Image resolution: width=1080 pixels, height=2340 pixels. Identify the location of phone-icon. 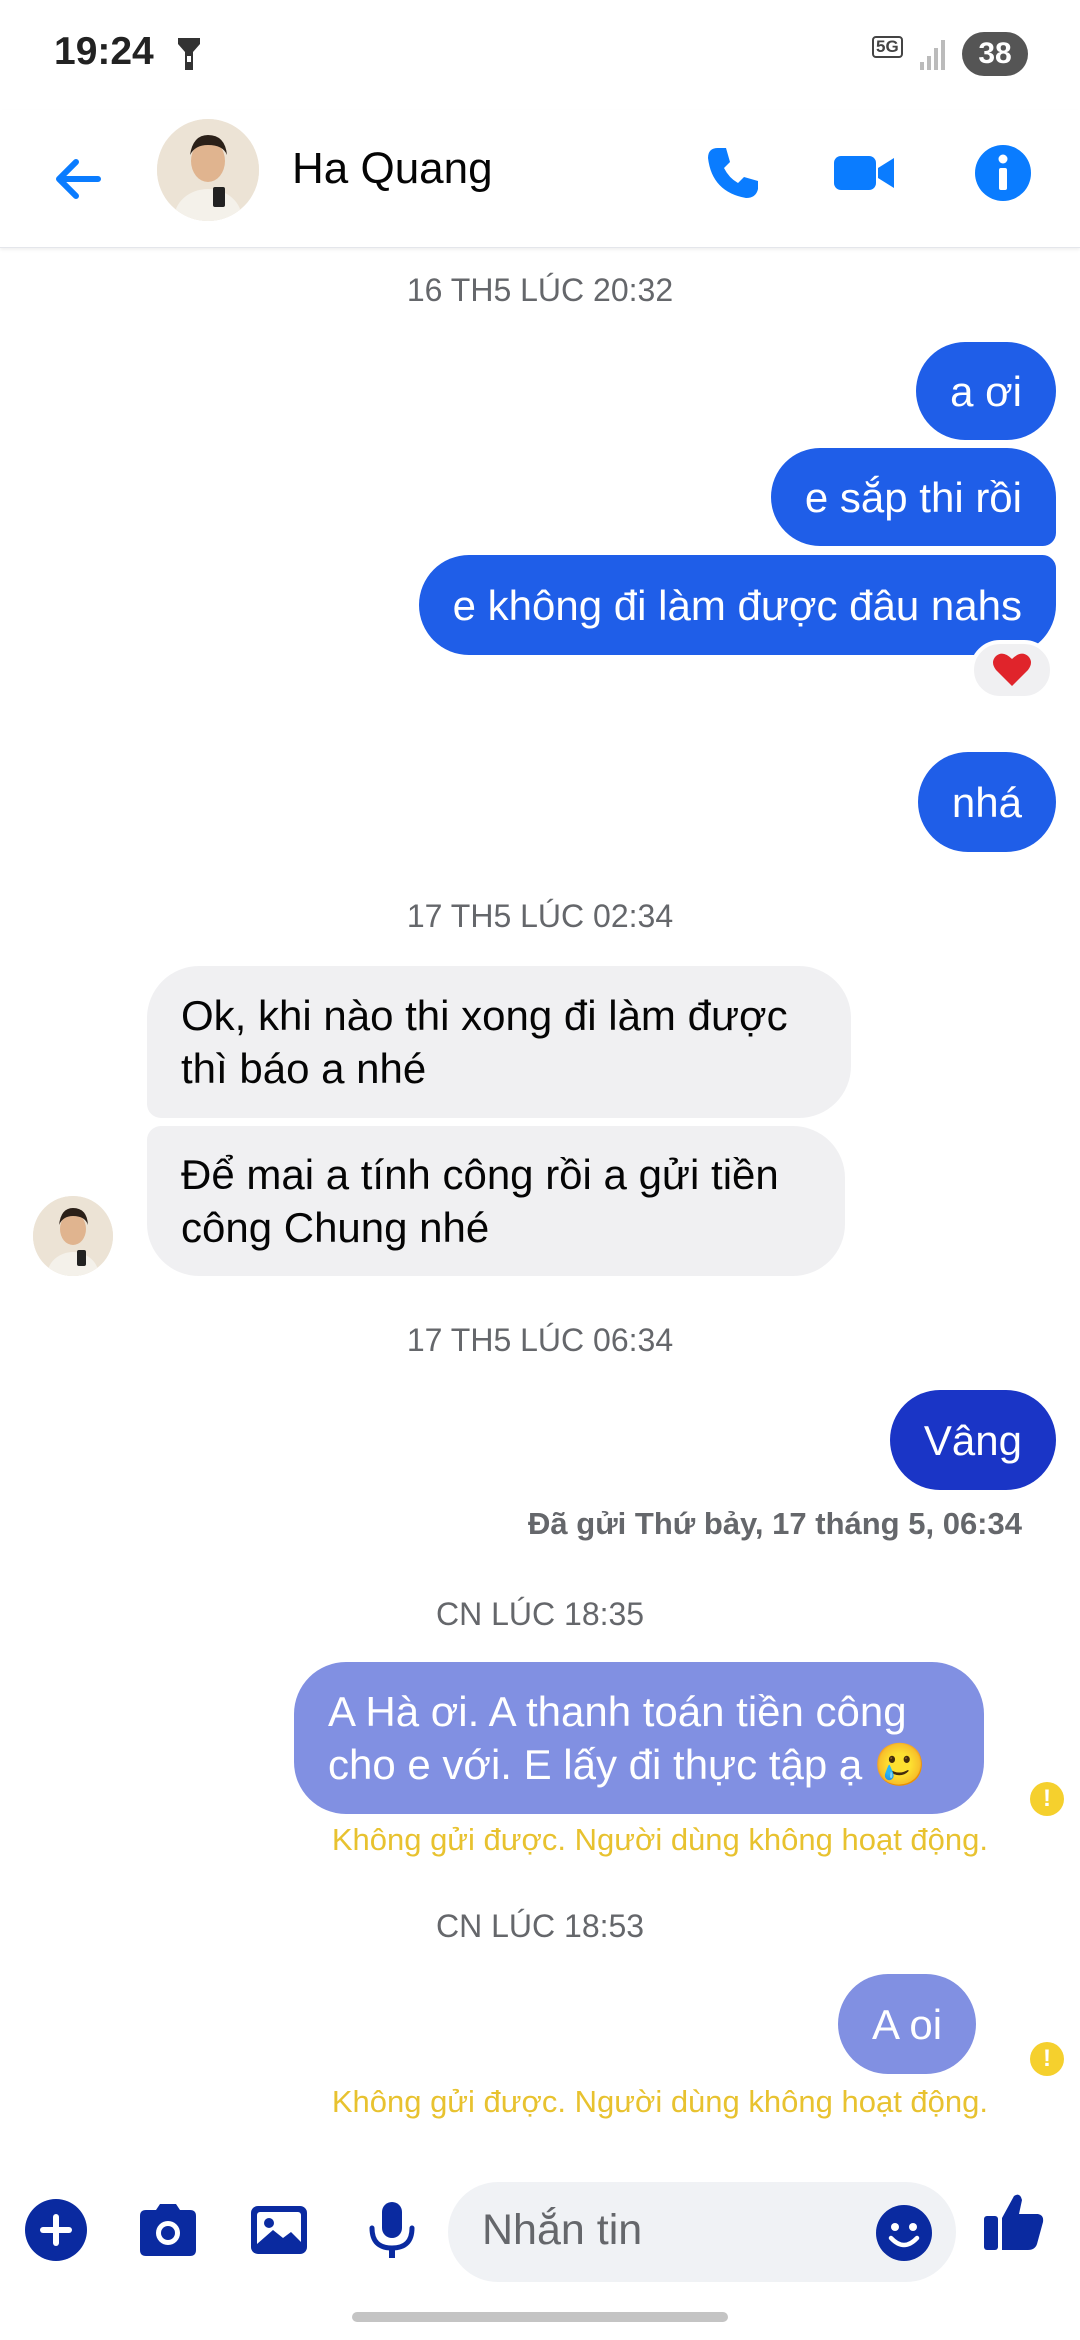
(733, 173).